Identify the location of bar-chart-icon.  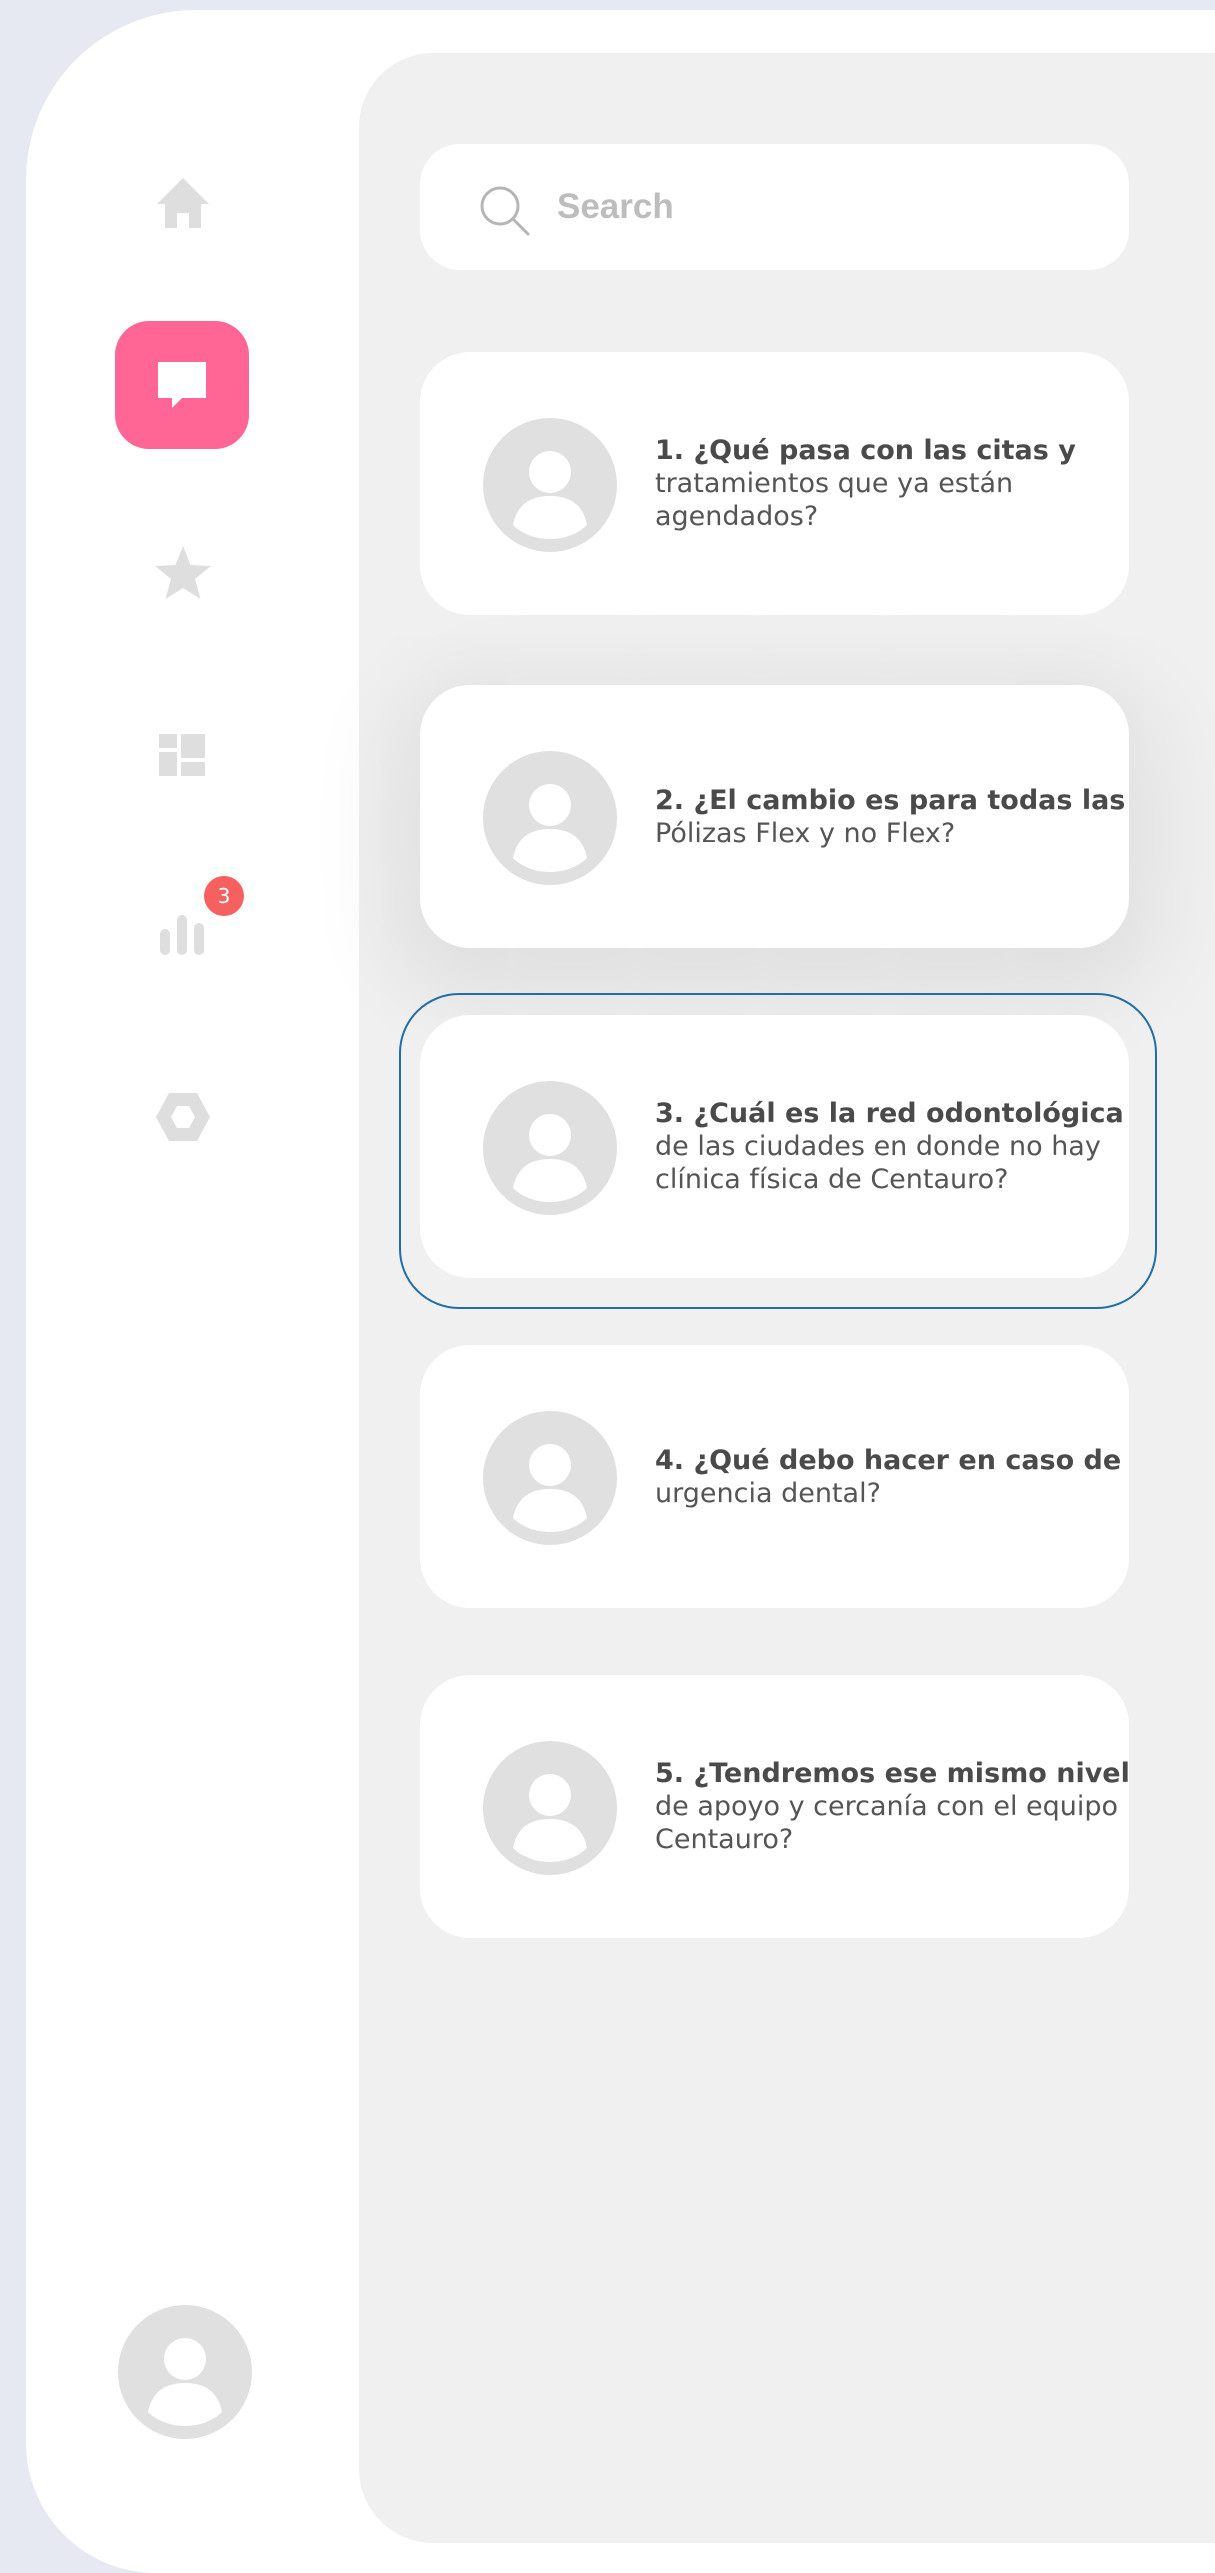
(182, 935).